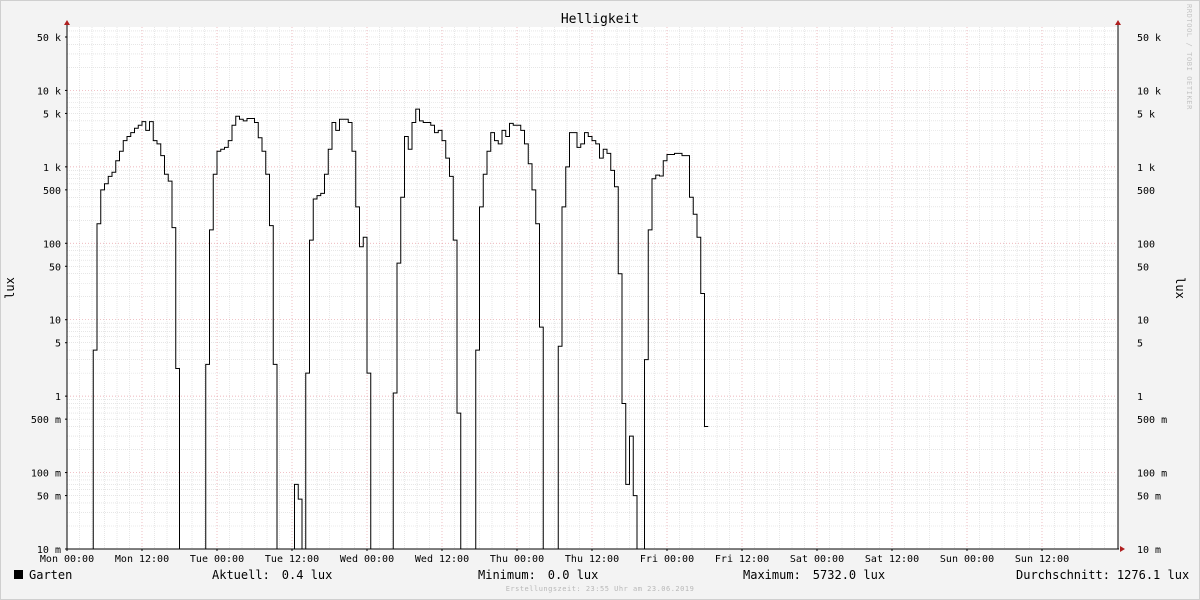 This screenshot has height=600, width=1200. I want to click on x-tick-label: Thu 00:00, so click(517, 559).